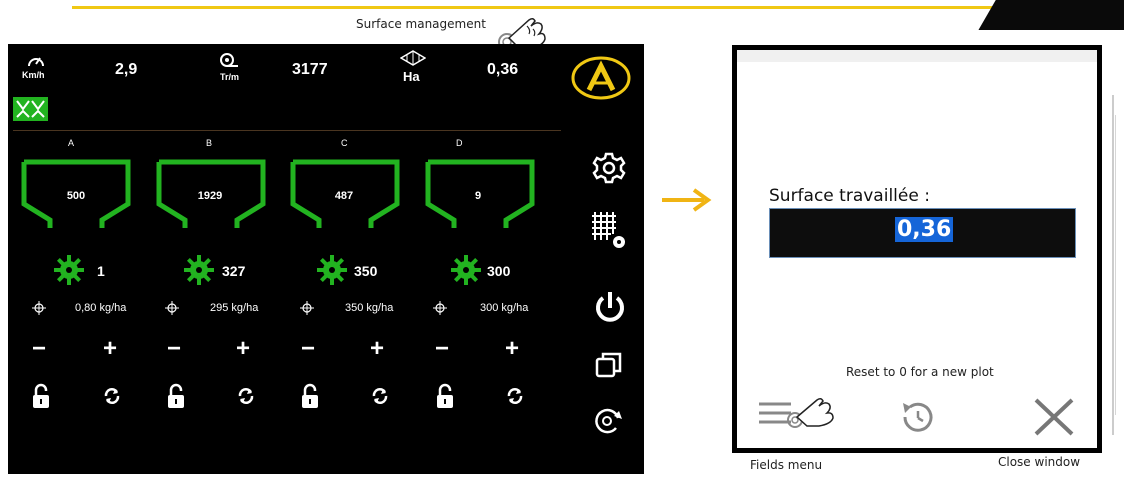 Image resolution: width=1124 pixels, height=487 pixels. I want to click on hopper-b-rate: 295 kg/ha, so click(234, 308).